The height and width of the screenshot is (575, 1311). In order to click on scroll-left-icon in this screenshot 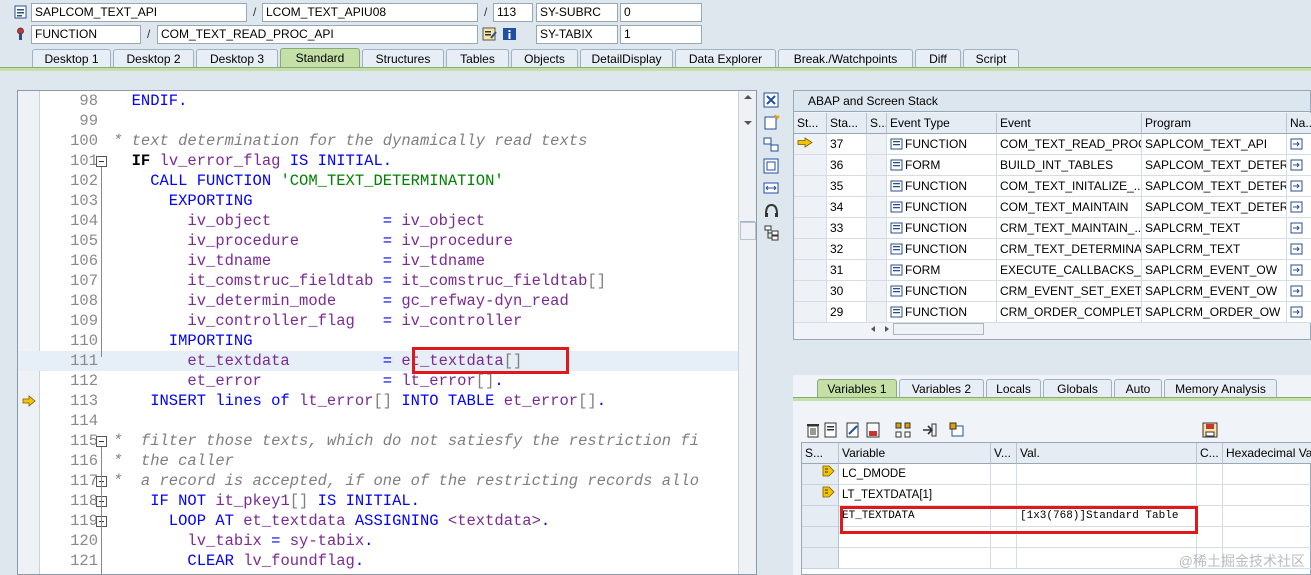, I will do `click(873, 329)`.